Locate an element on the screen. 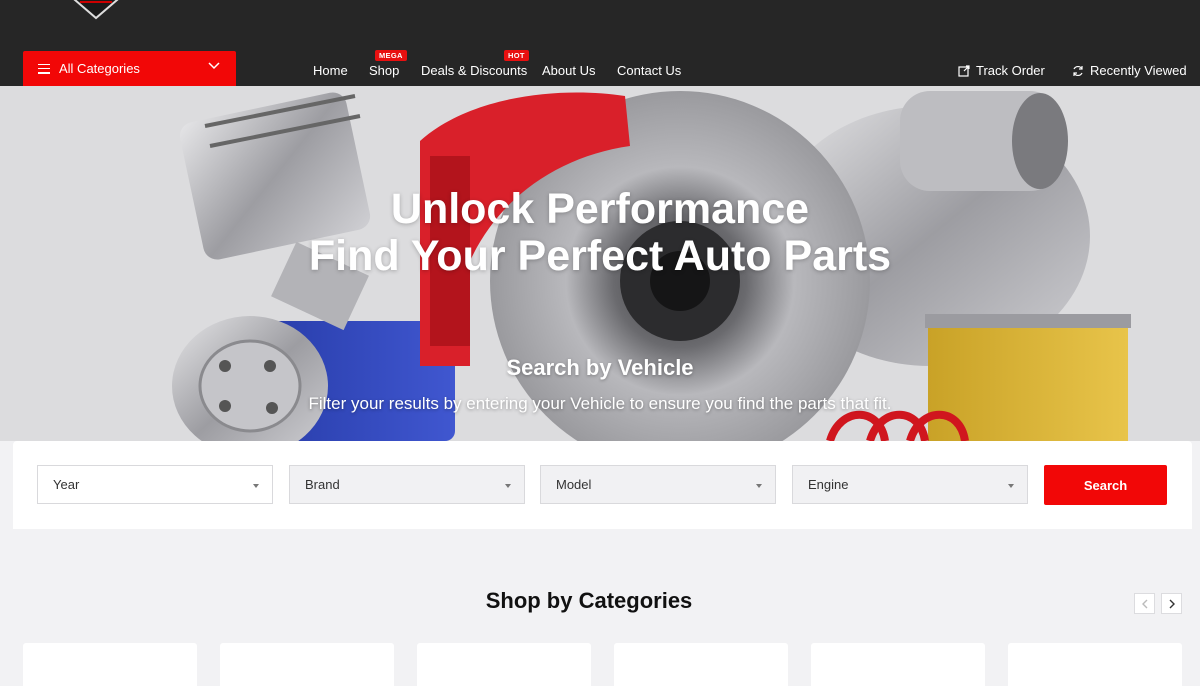 The height and width of the screenshot is (686, 1200). external-link-icon is located at coordinates (964, 70).